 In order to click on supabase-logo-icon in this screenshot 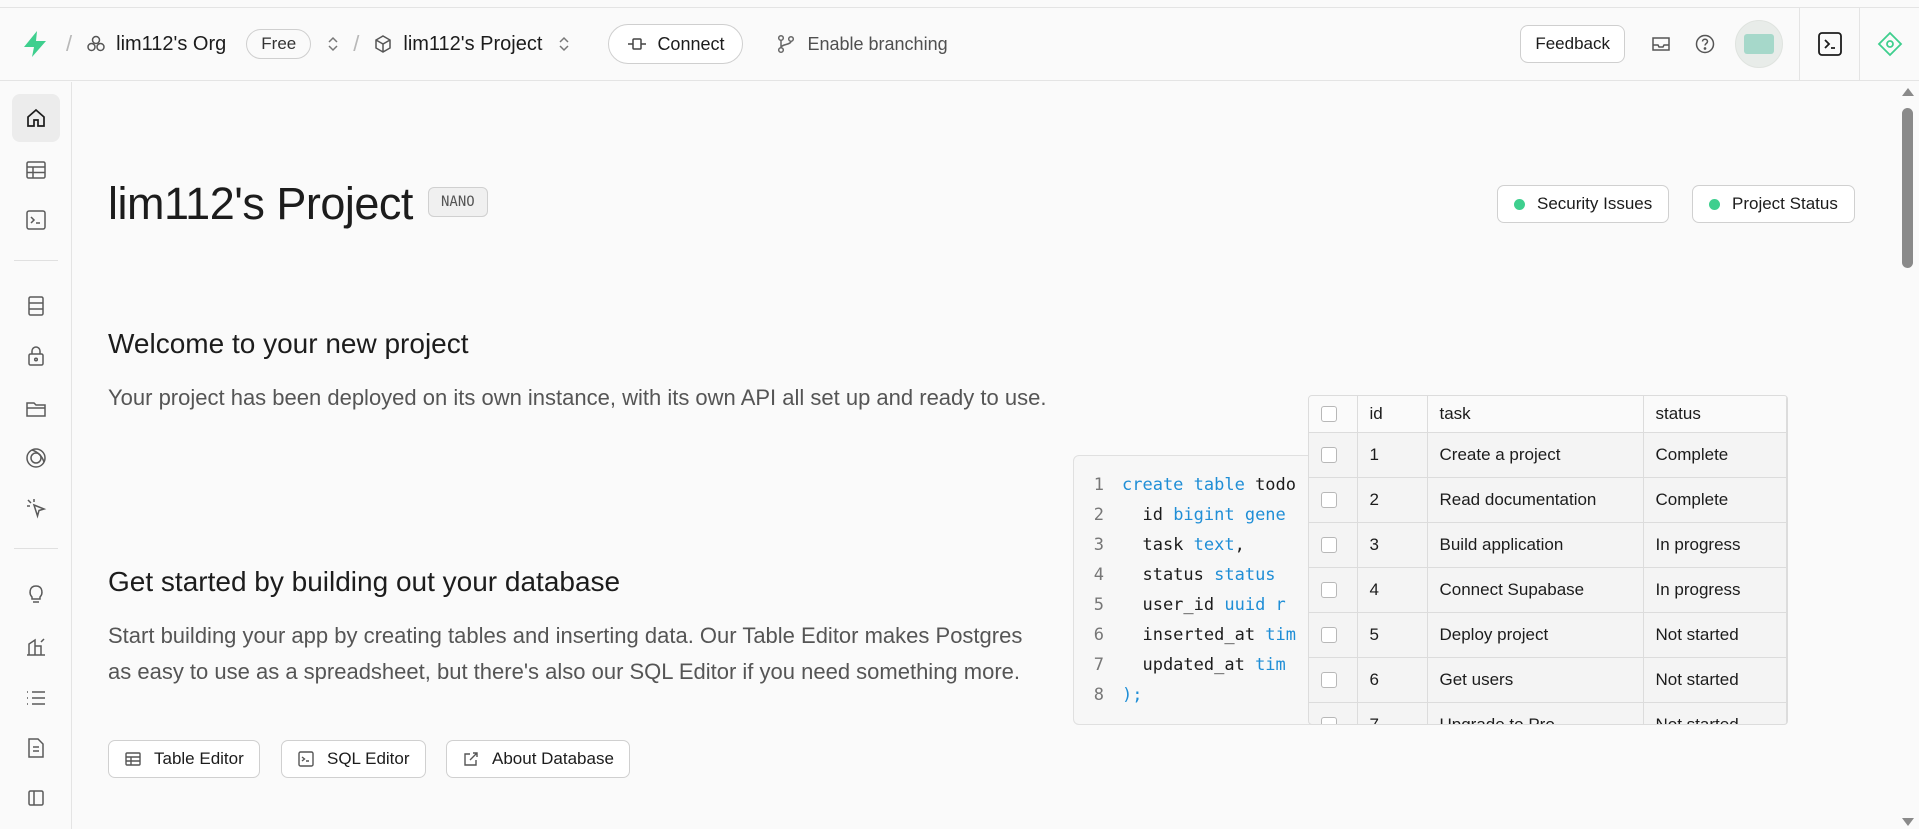, I will do `click(37, 44)`.